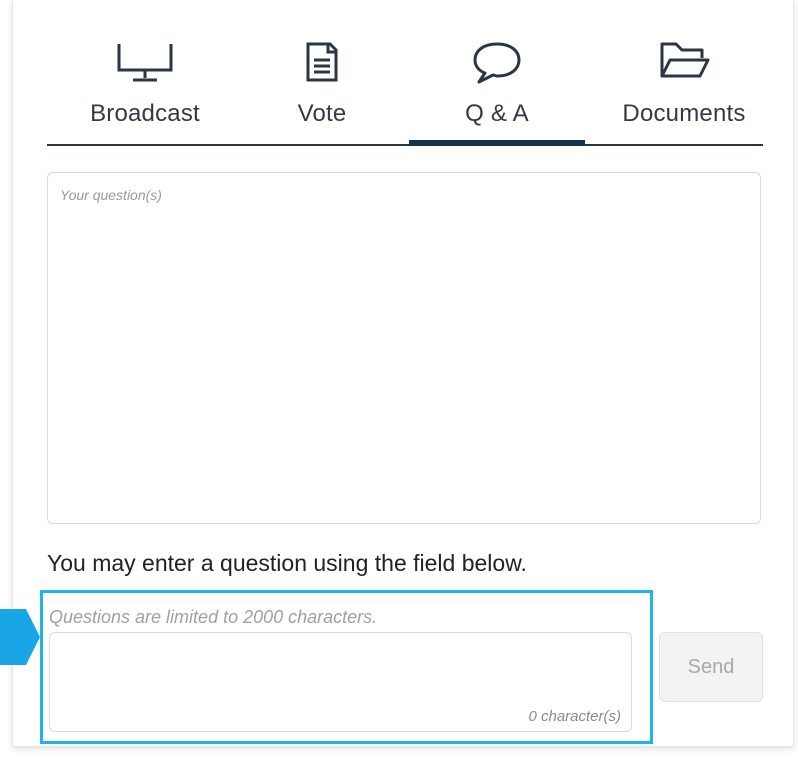 The image size is (799, 766). Describe the element at coordinates (111, 195) in the screenshot. I see `questions-placeholder: Your question(s)` at that location.